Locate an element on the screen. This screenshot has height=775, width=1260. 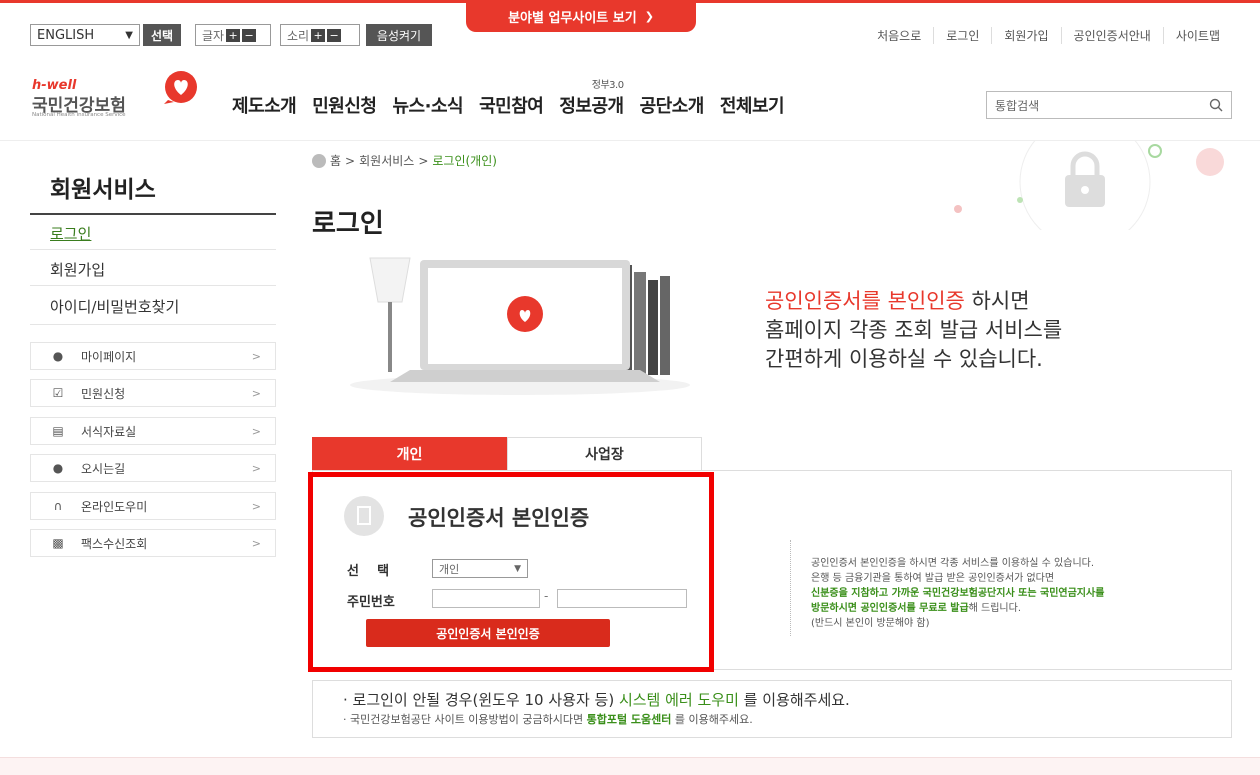
search-input: 통합검색 is located at coordinates (1109, 105).